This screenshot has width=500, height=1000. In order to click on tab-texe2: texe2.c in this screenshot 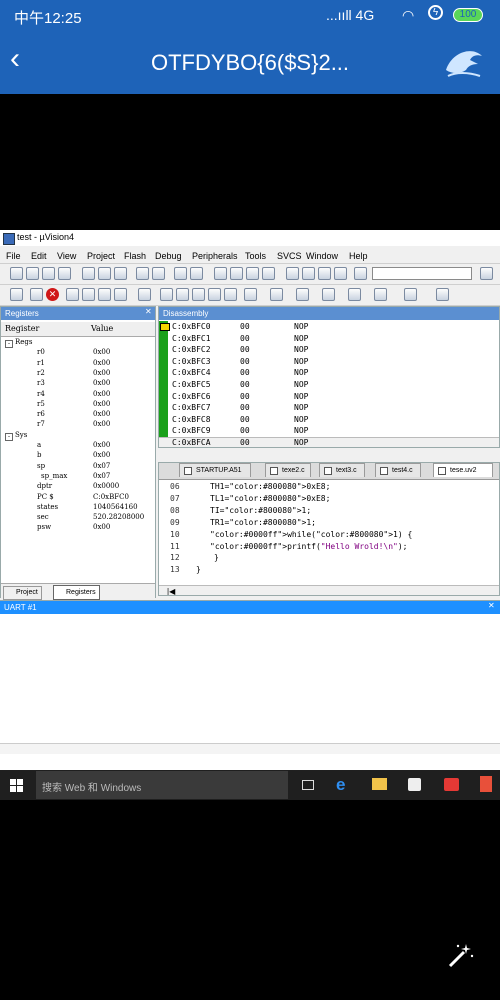, I will do `click(288, 470)`.